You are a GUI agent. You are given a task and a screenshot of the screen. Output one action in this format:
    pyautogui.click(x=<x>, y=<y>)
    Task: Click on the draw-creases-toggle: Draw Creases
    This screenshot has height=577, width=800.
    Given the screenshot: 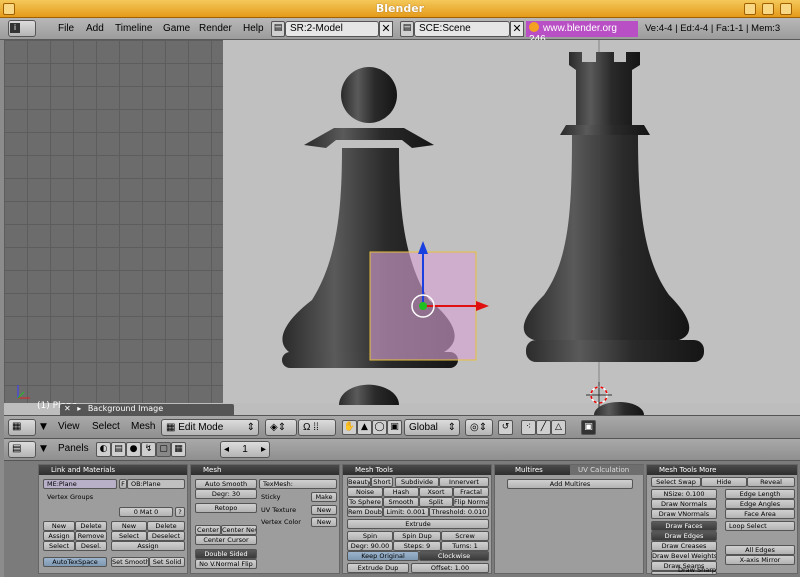 What is the action you would take?
    pyautogui.click(x=684, y=546)
    